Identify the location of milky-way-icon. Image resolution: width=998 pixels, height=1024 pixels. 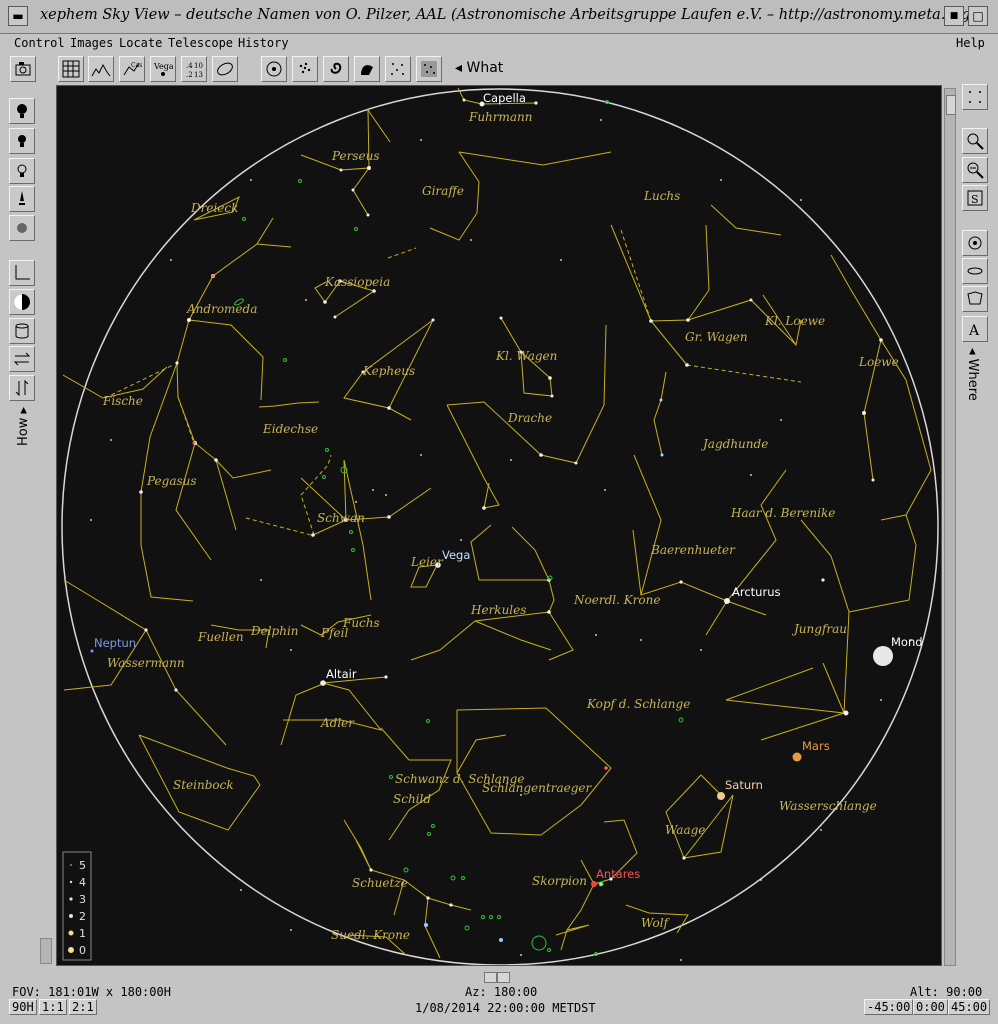
(429, 69).